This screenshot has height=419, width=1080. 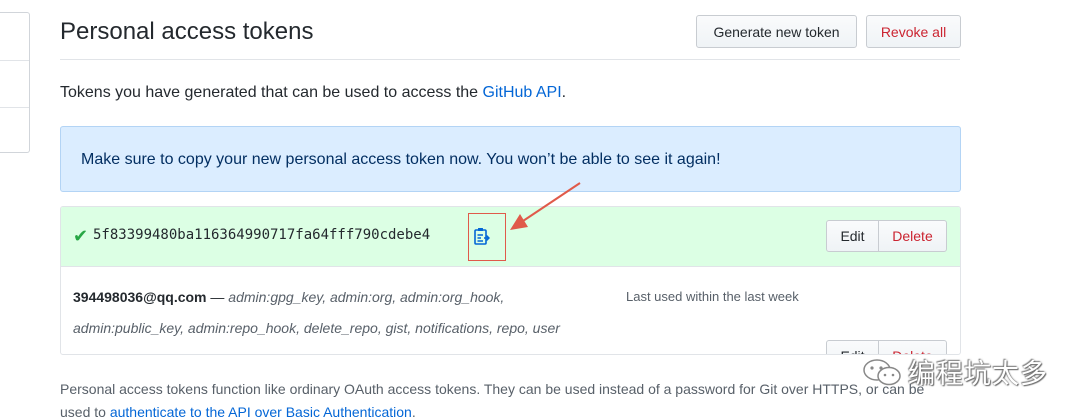 I want to click on intro-suffix: ., so click(x=564, y=92).